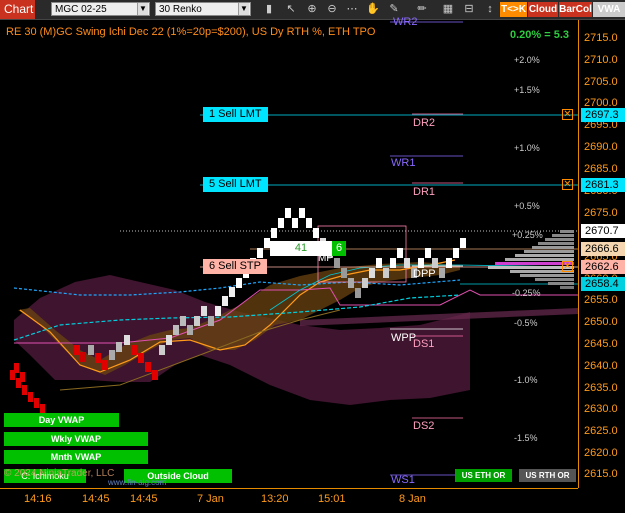  Describe the element at coordinates (601, 147) in the screenshot. I see `price-tick: 2690.0` at that location.